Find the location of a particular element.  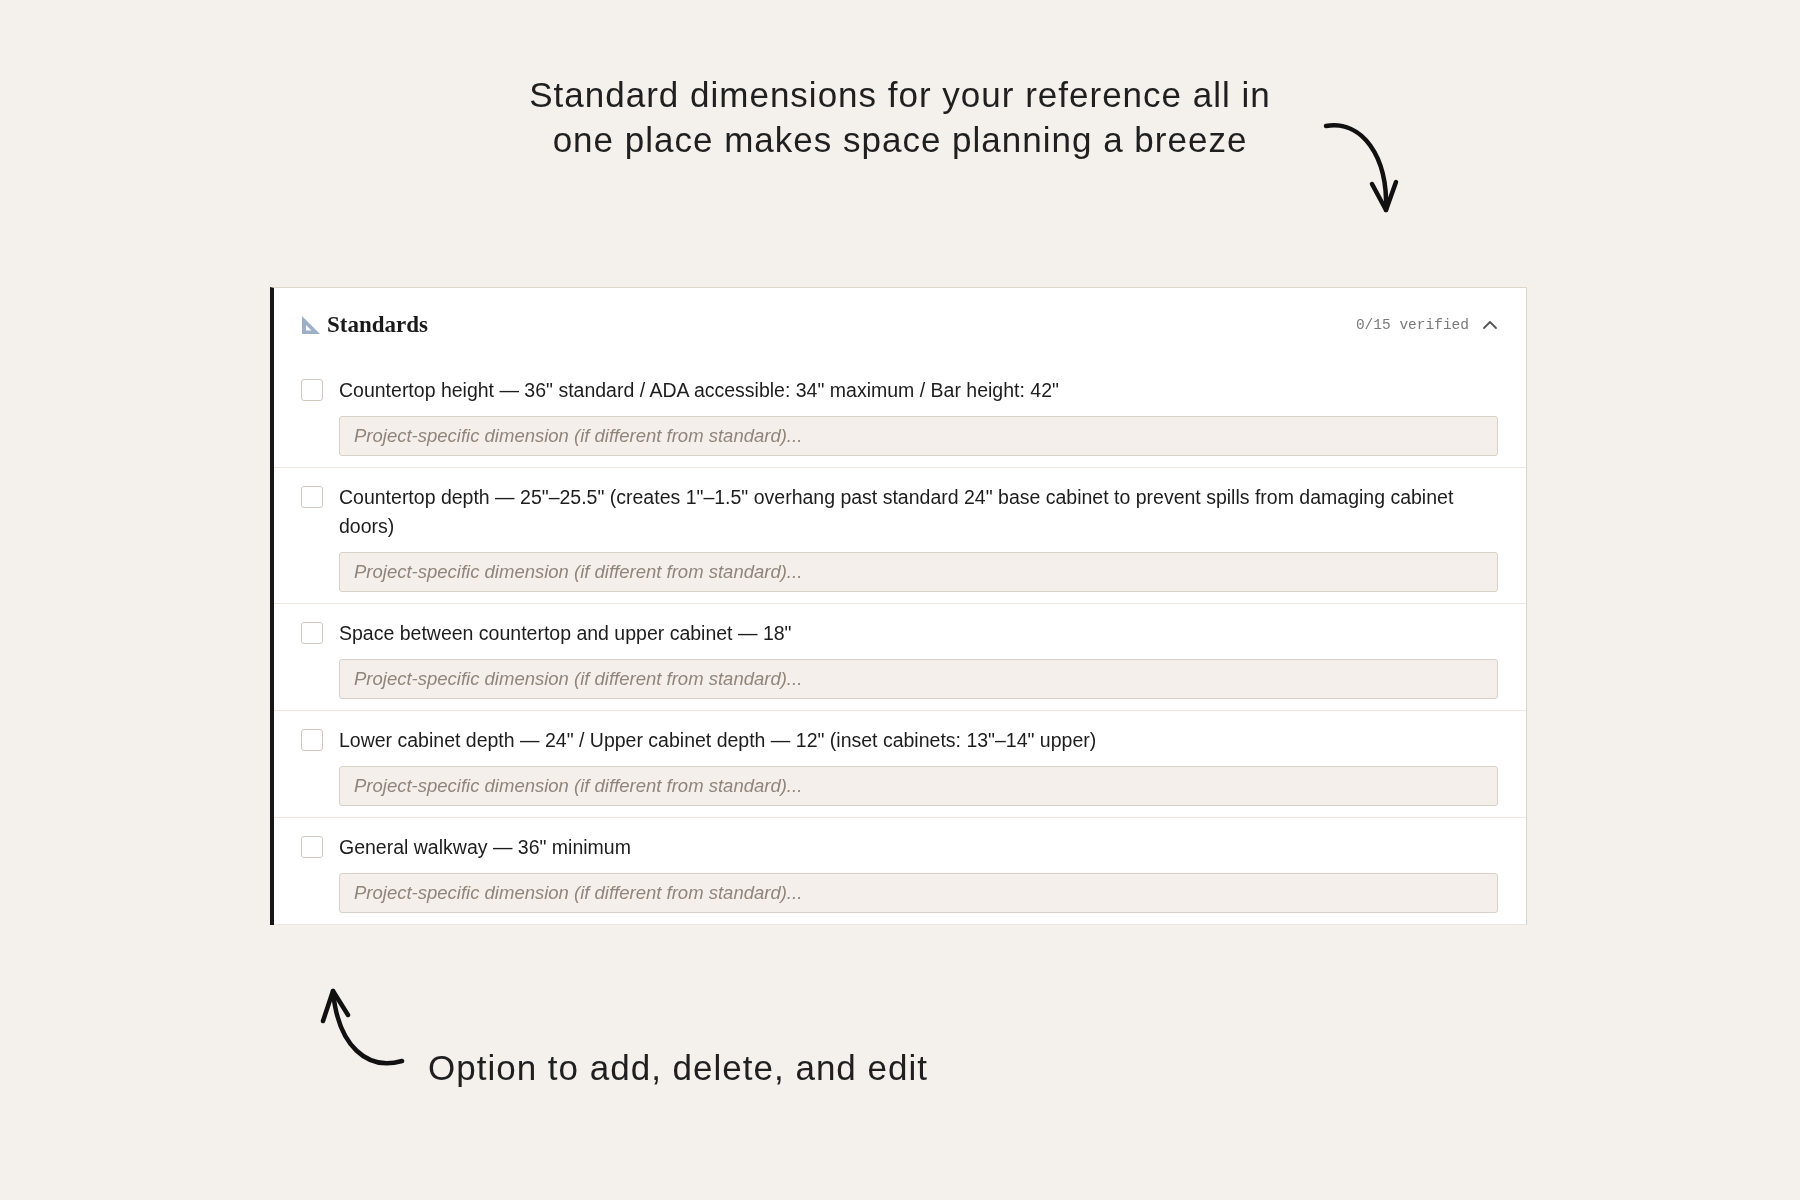

checklist-item-text: Countertop depth — 25"–25.5" (creates 1"–1.5" overhang past standard 24" base cabinet to prevent spills from damaging cabinet doors) is located at coordinates (897, 512).